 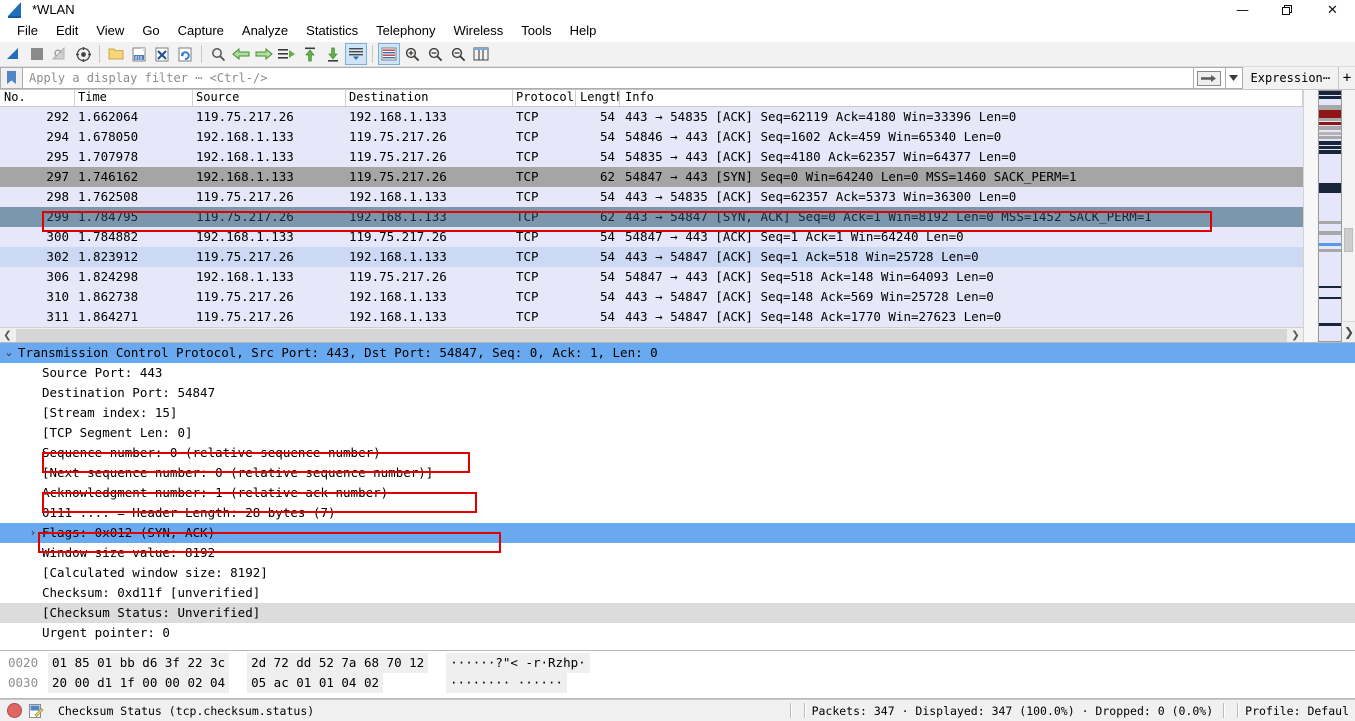 I want to click on menu-tools: Tools, so click(x=536, y=31).